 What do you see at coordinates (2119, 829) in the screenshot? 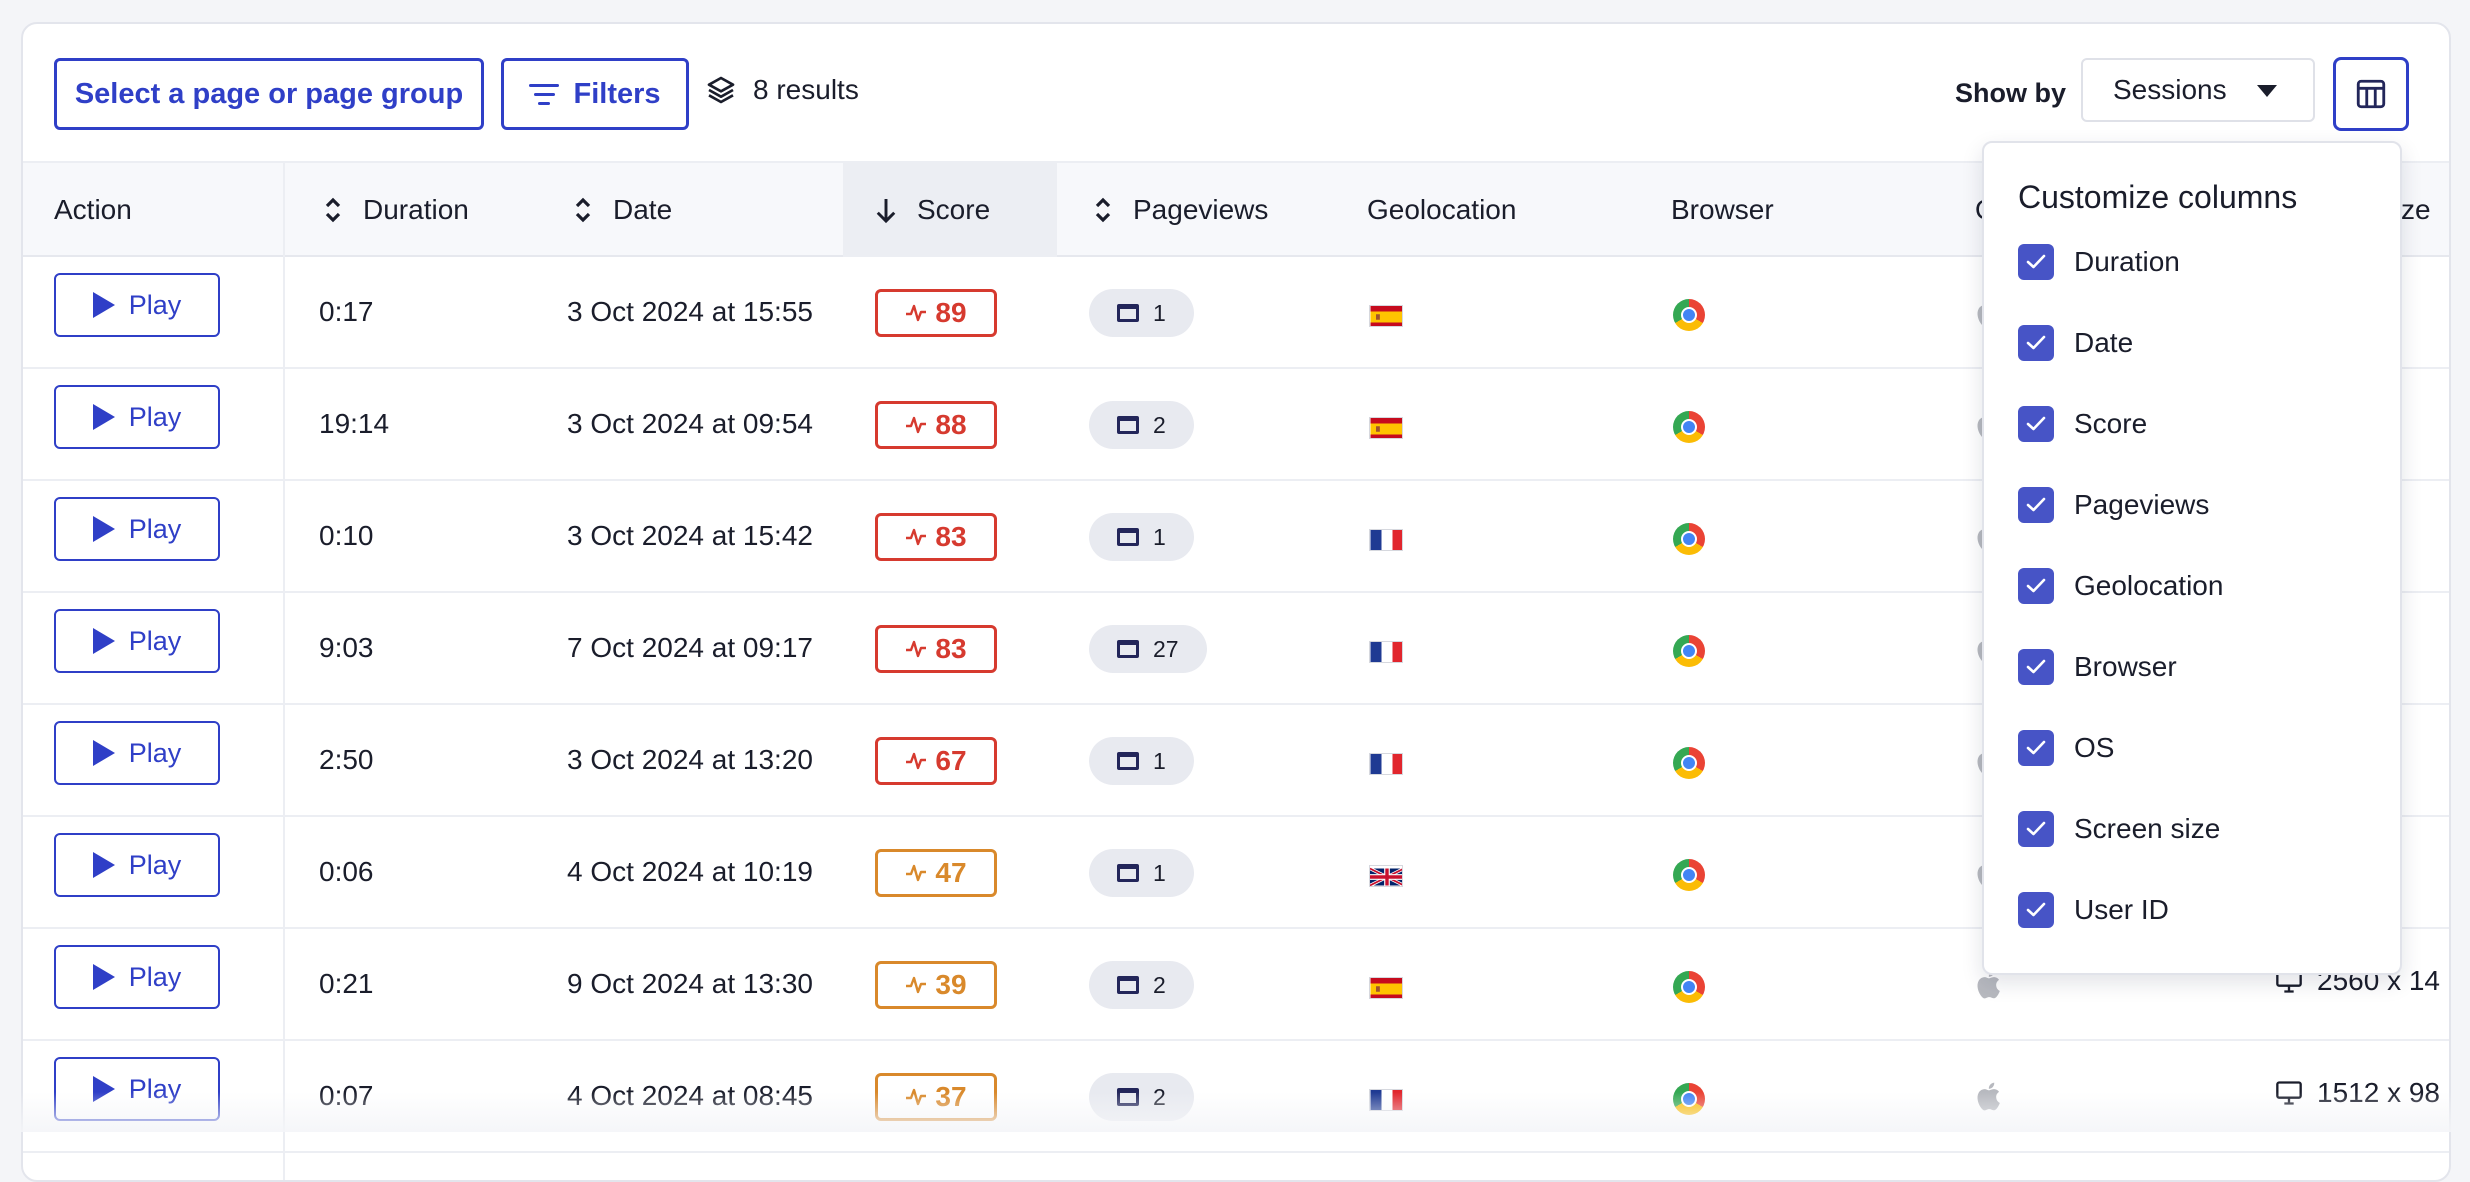
I see `column-option-screen-size: Screen size` at bounding box center [2119, 829].